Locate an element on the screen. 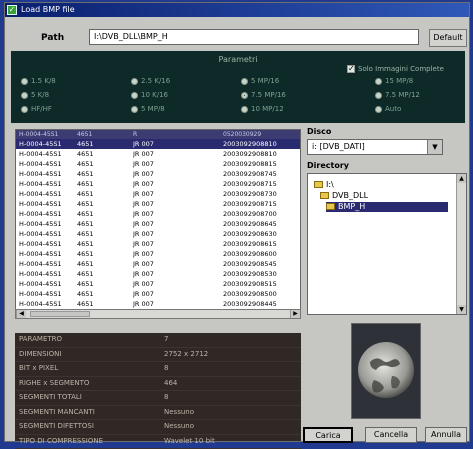 Image resolution: width=473 pixels, height=449 pixels. file-cell-date: 2003092908810 is located at coordinates (258, 144).